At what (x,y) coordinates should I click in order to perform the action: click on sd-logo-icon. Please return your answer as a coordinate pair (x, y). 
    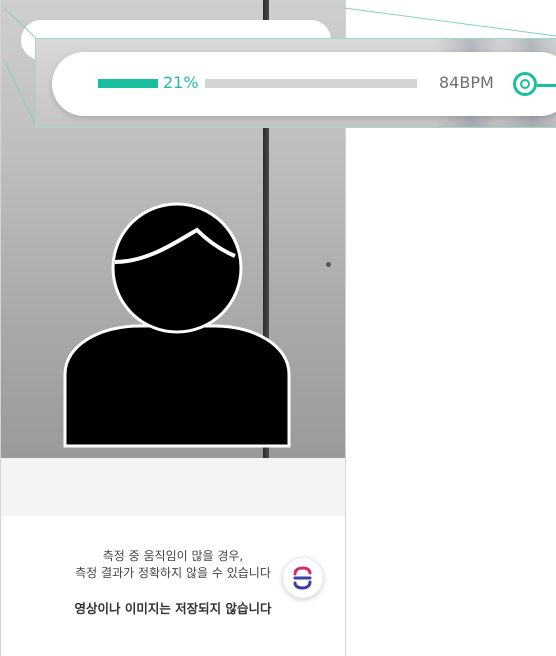
    Looking at the image, I should click on (303, 578).